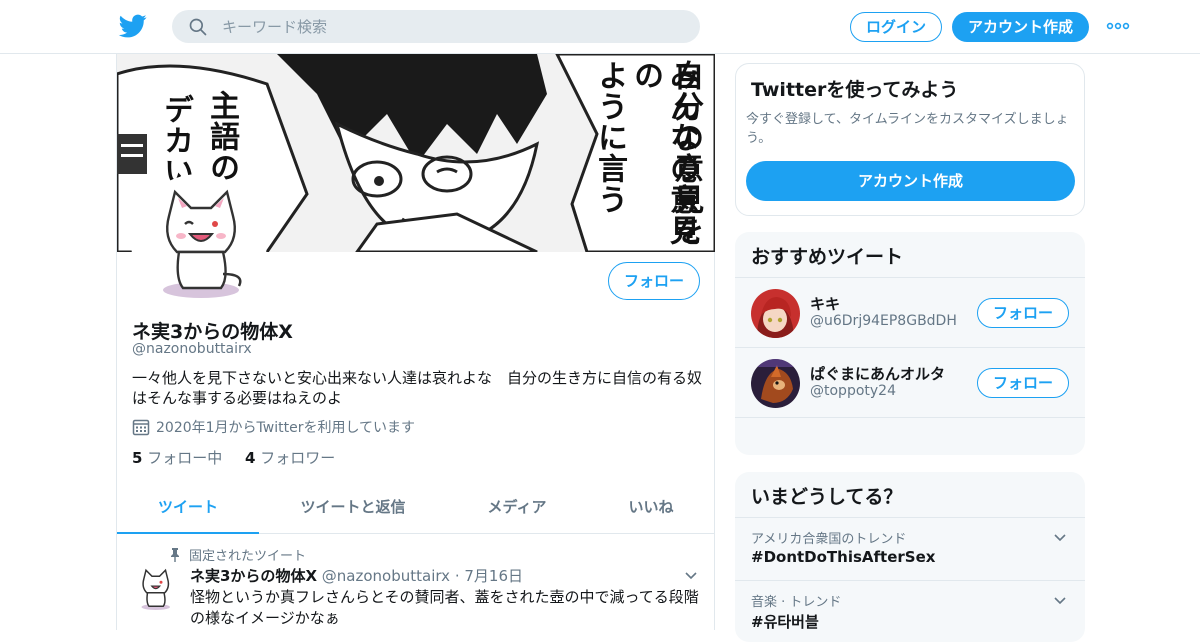  I want to click on profile-joined-date: 2020年1月からTwitterを利用しています, so click(273, 427).